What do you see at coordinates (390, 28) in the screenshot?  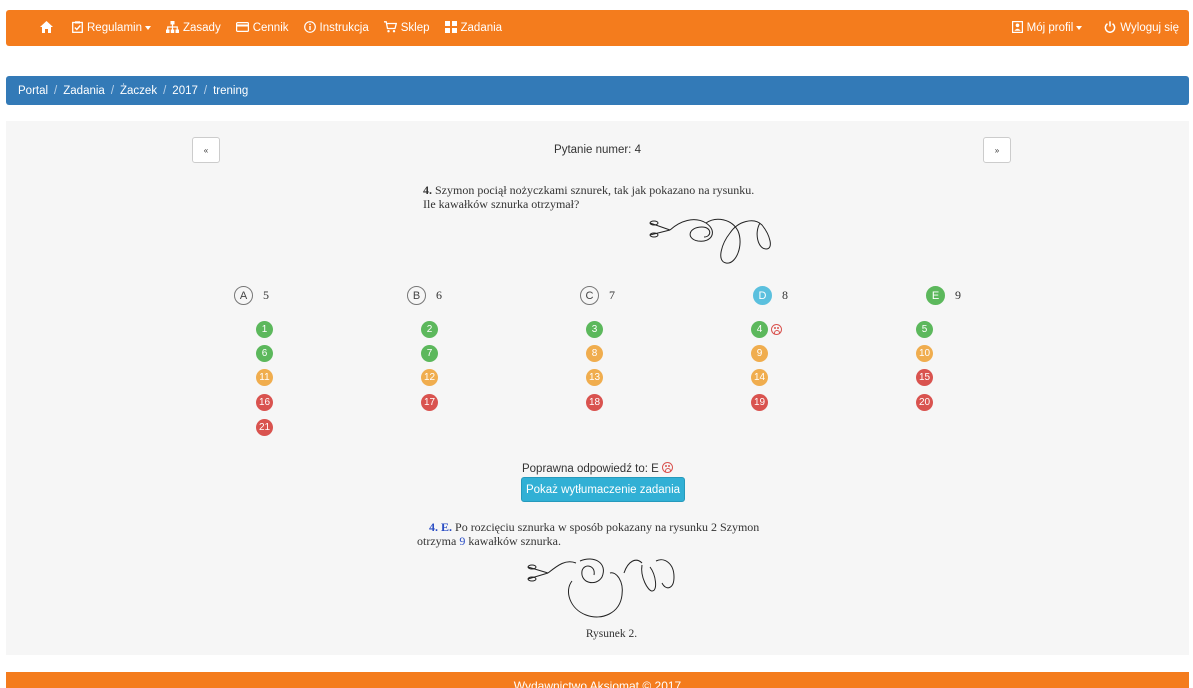 I see `cart-icon` at bounding box center [390, 28].